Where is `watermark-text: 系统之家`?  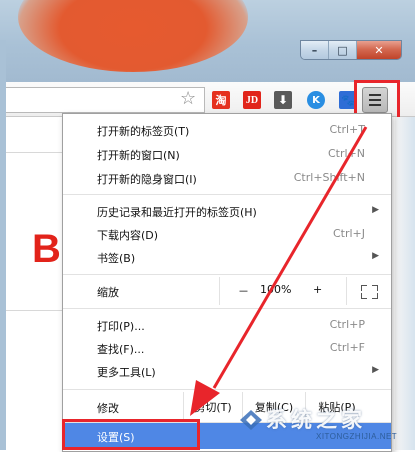 watermark-text: 系统之家 is located at coordinates (316, 420).